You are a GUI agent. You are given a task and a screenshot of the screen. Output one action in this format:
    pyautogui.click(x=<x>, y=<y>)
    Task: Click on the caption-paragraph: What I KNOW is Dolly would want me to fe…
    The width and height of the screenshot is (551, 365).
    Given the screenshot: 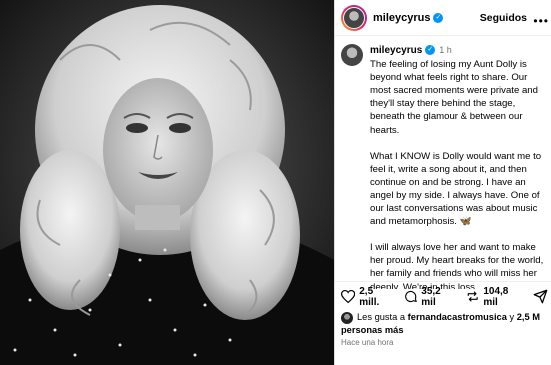 What is the action you would take?
    pyautogui.click(x=456, y=189)
    